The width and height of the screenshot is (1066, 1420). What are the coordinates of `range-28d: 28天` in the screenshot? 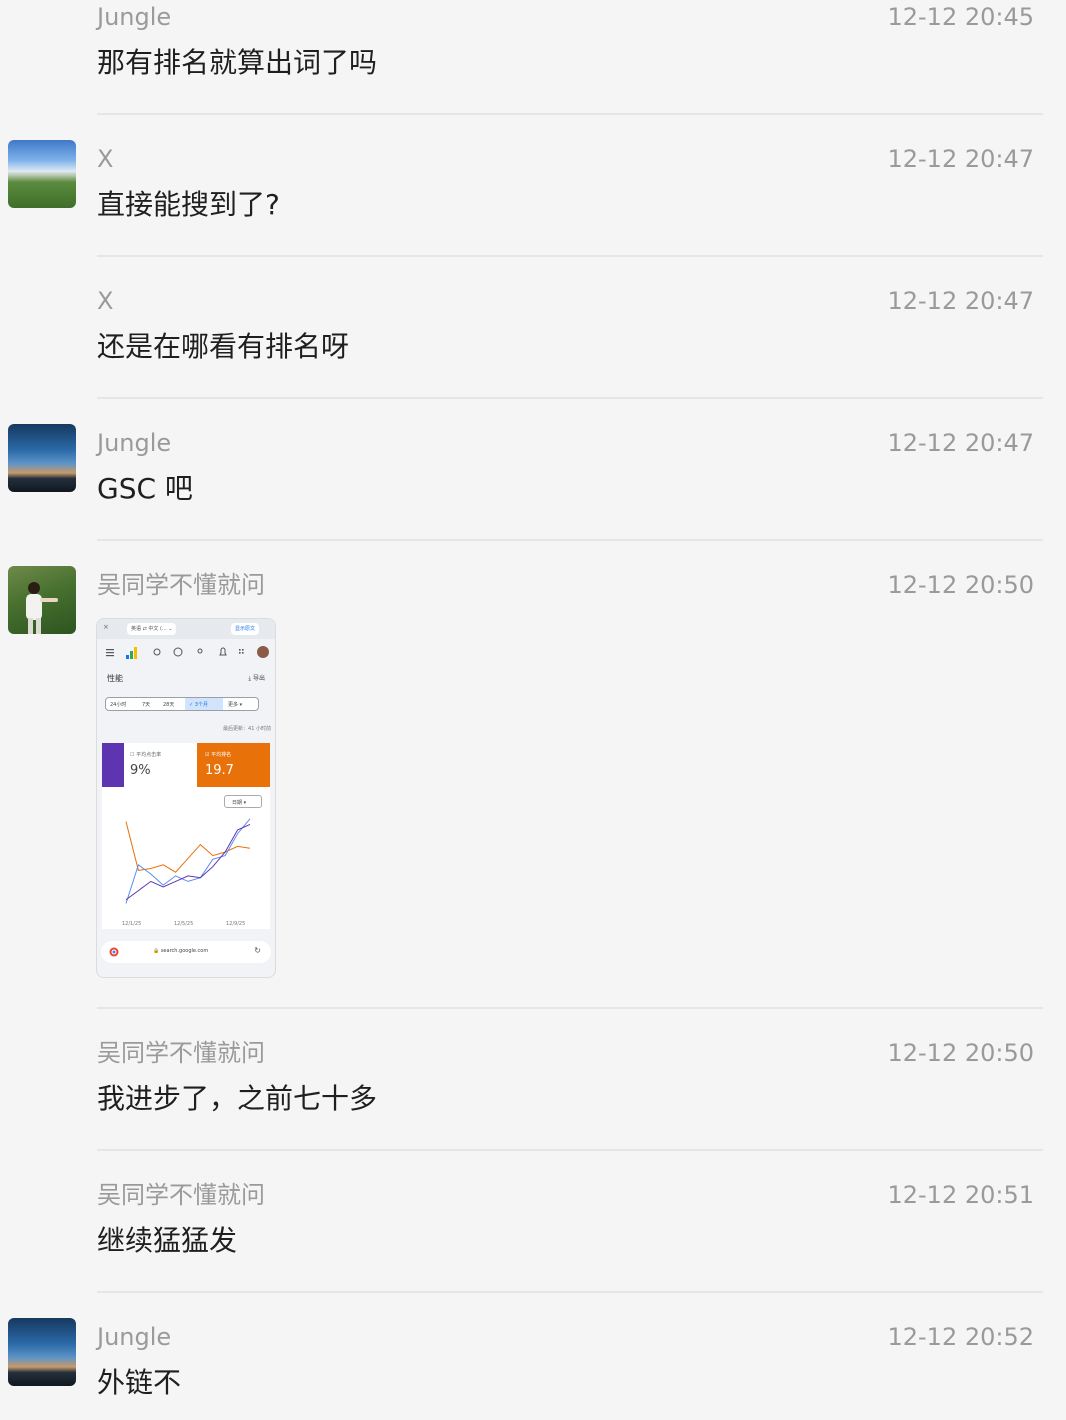 It's located at (169, 705).